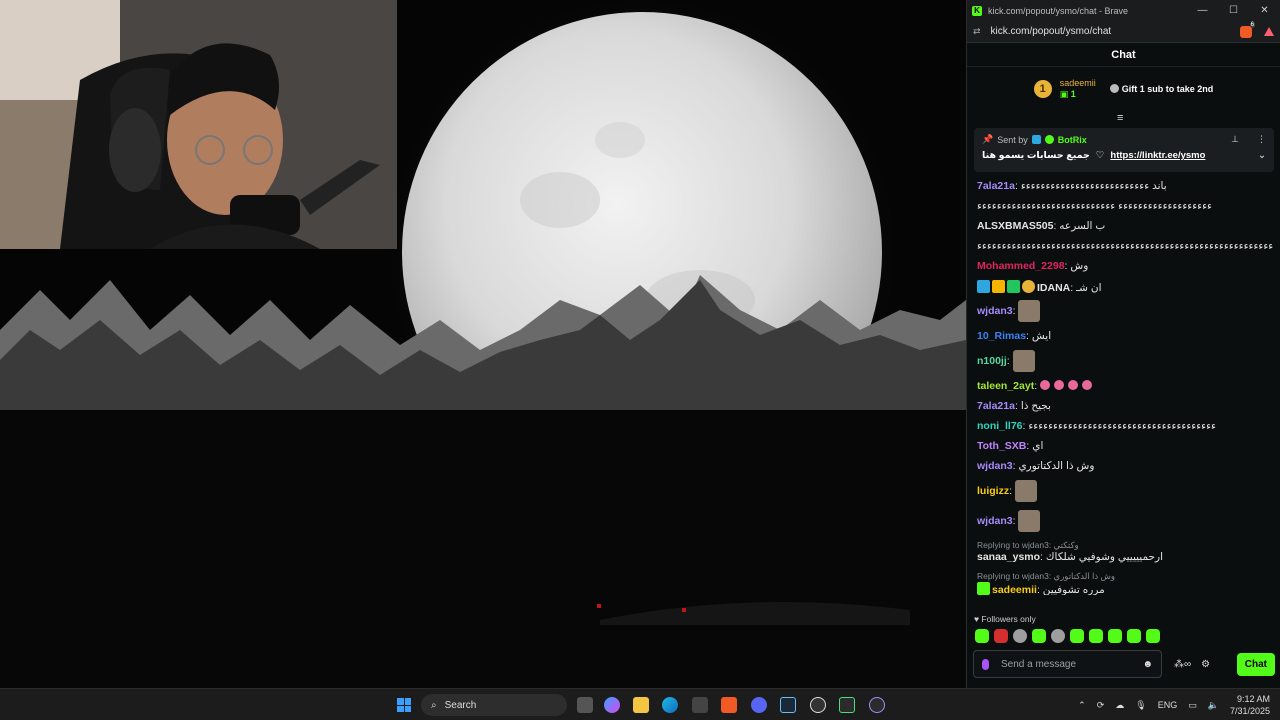  I want to click on chat-message: Mohammed_2298: وش, so click(1125, 266).